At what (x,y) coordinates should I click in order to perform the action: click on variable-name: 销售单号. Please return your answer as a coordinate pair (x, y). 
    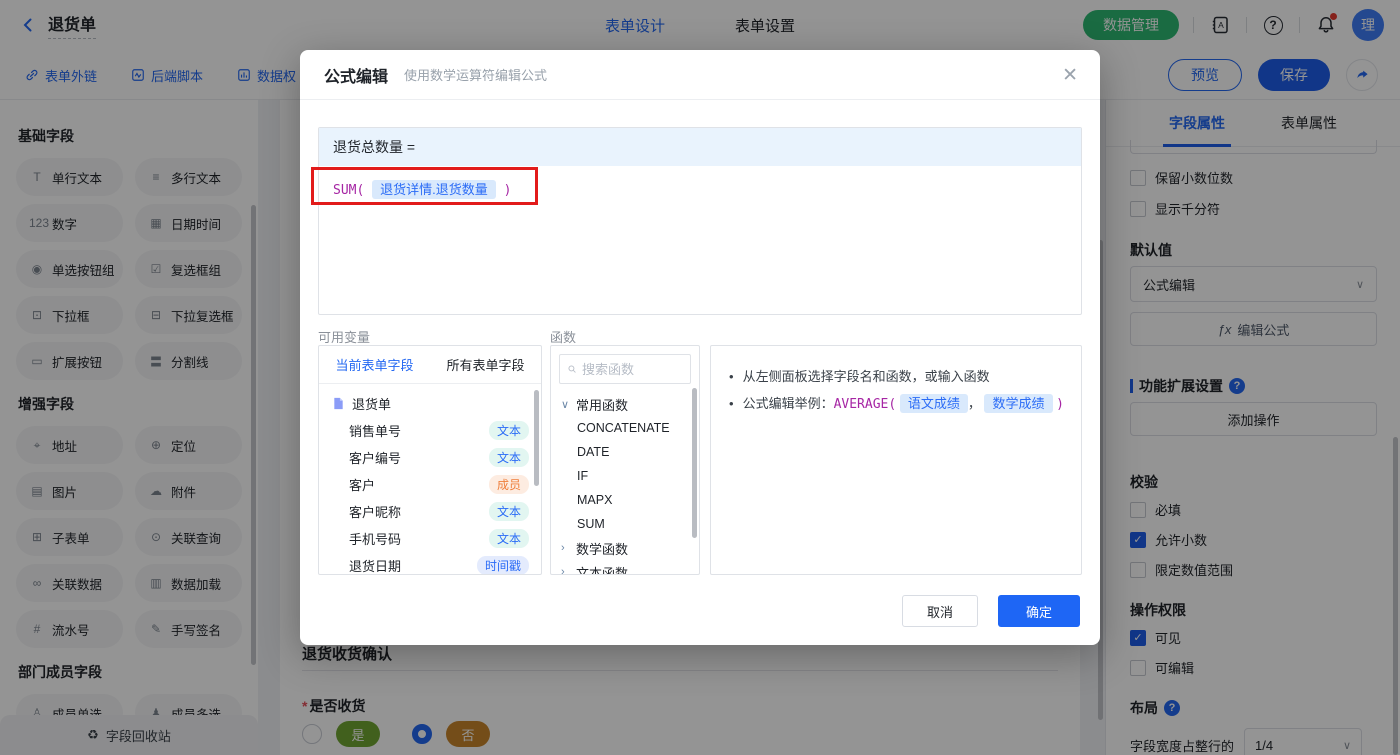
    Looking at the image, I should click on (375, 431).